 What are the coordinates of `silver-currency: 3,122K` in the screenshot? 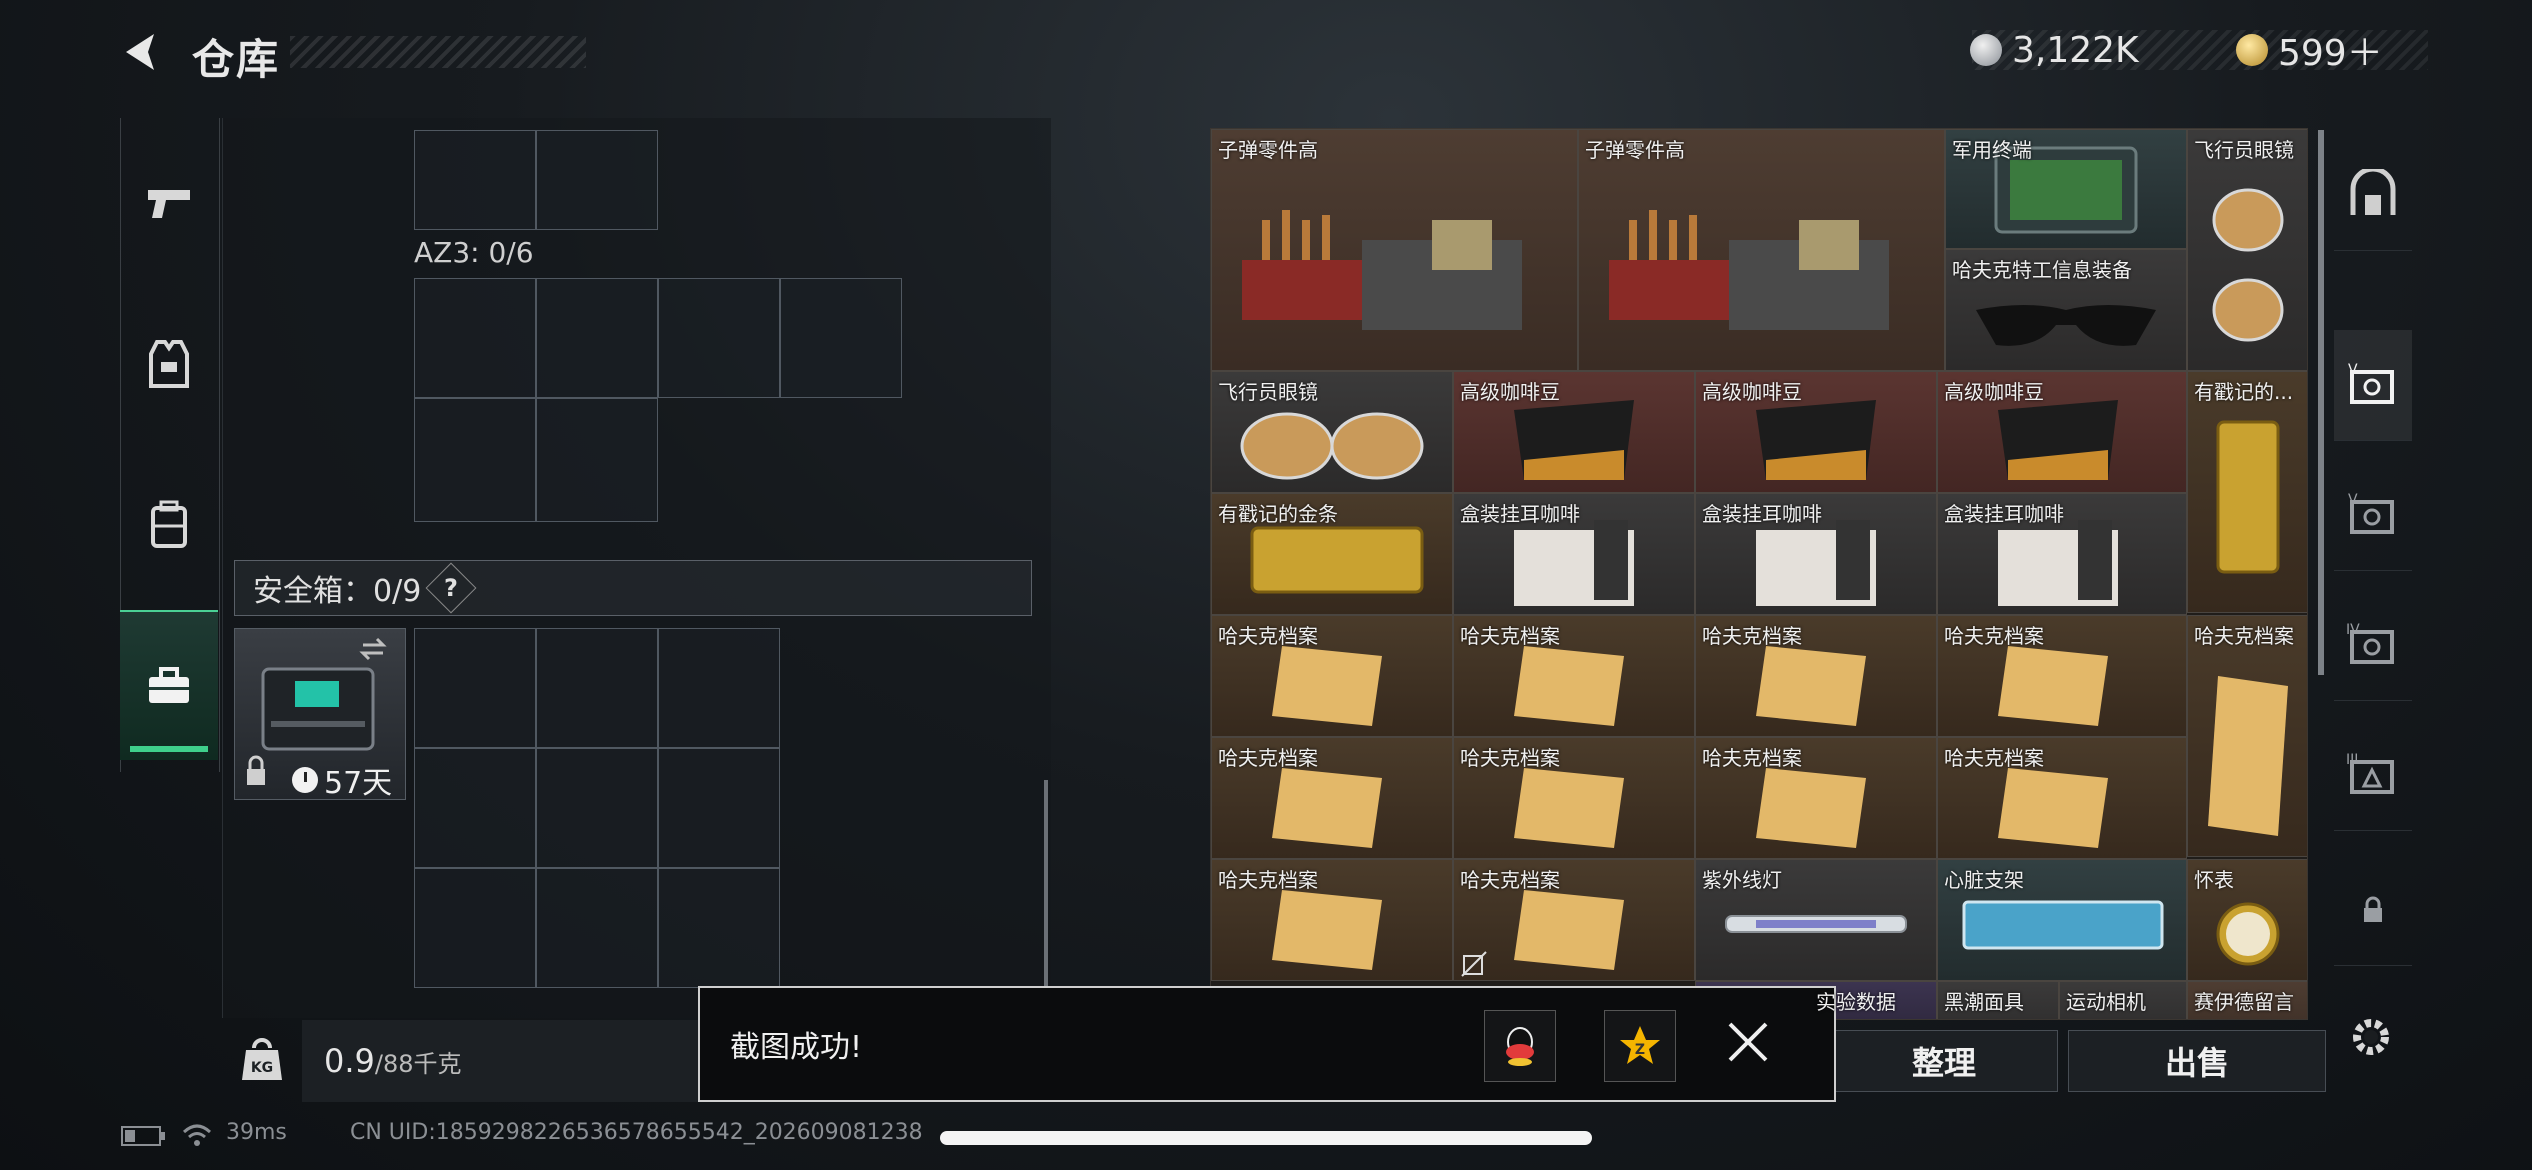 It's located at (2054, 50).